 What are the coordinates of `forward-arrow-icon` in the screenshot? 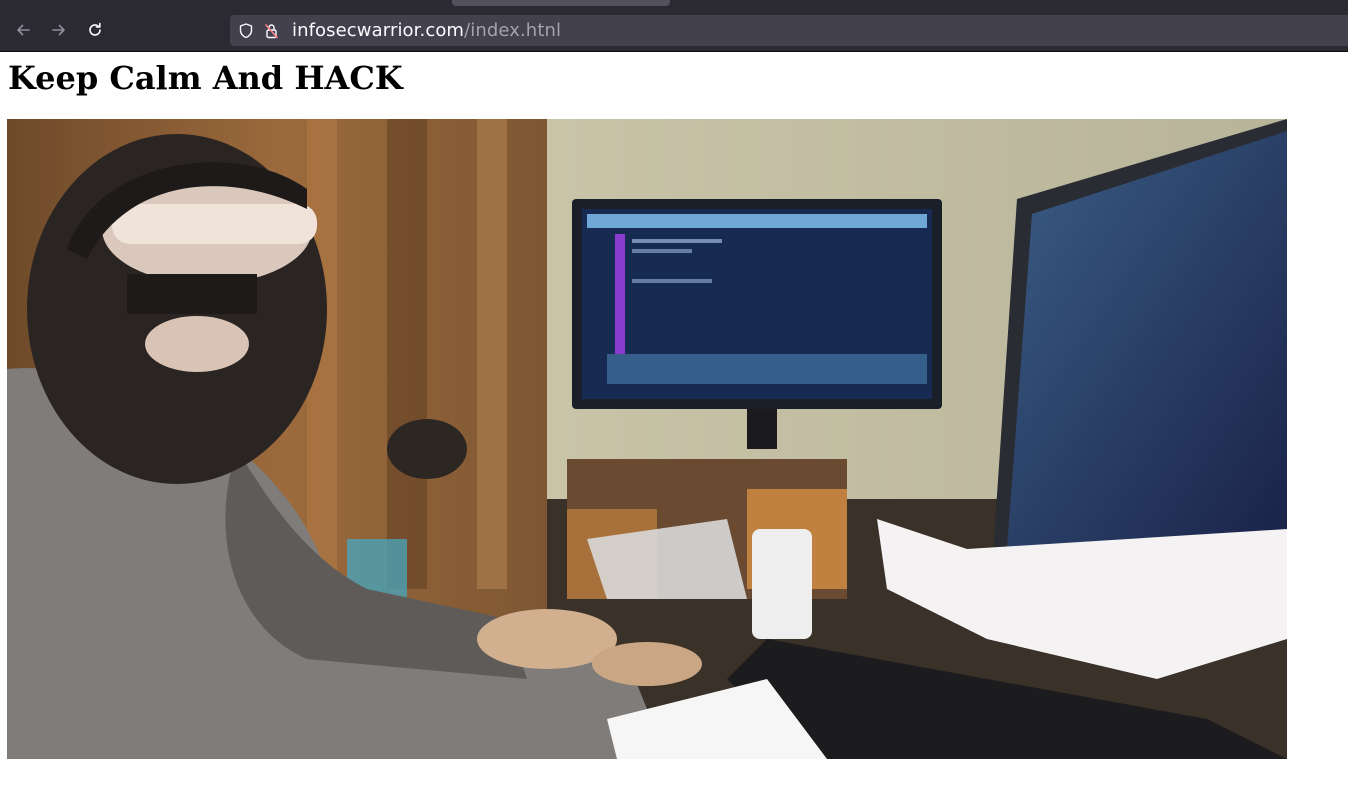 It's located at (59, 30).